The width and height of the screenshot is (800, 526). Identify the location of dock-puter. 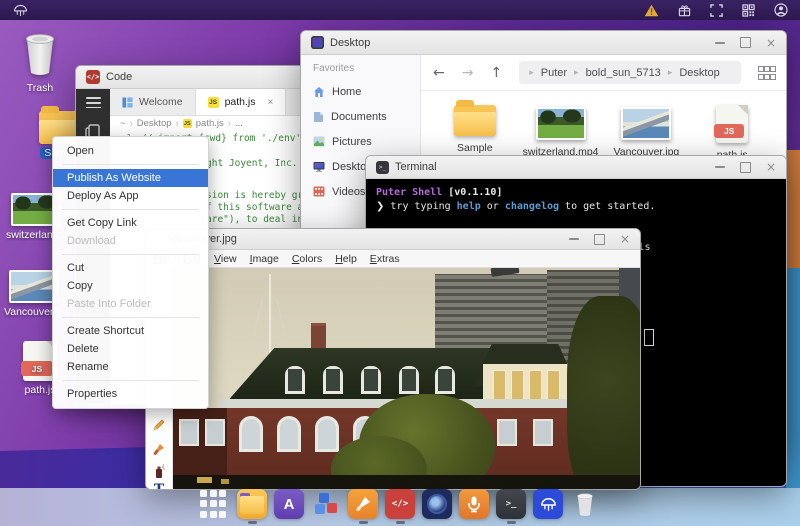
(548, 506).